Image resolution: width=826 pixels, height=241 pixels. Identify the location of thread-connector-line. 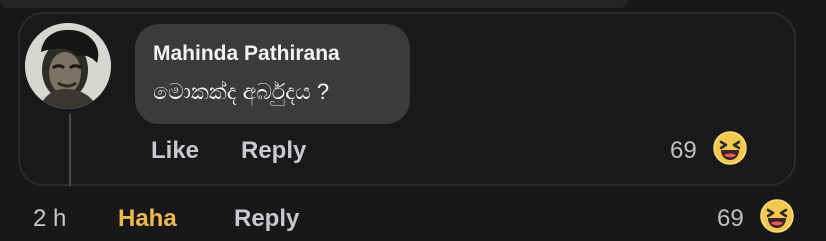
(70, 150).